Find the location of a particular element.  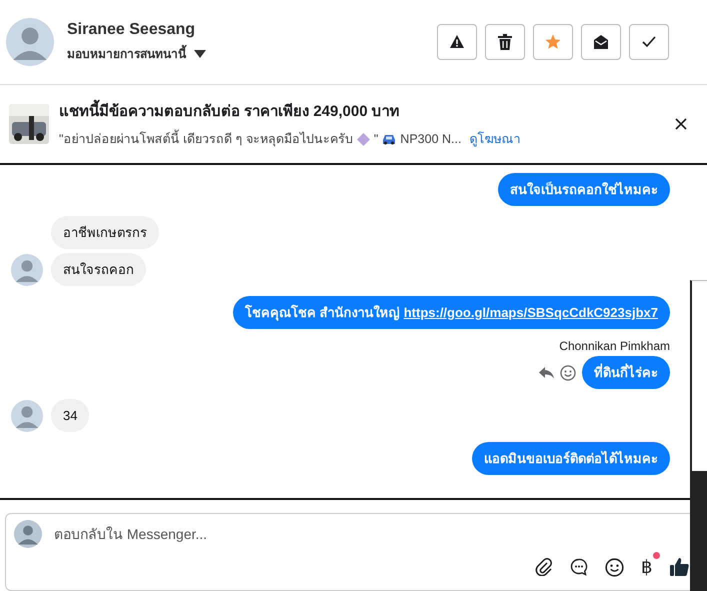

message-bubble: 34 is located at coordinates (70, 415).